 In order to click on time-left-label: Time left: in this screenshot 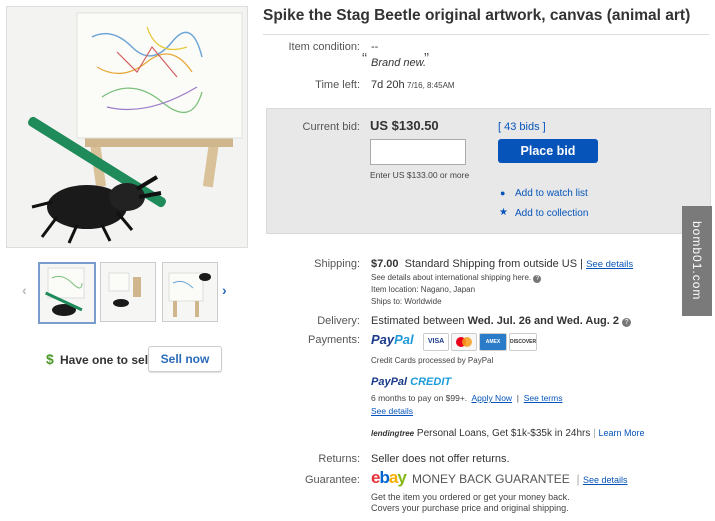, I will do `click(337, 85)`.